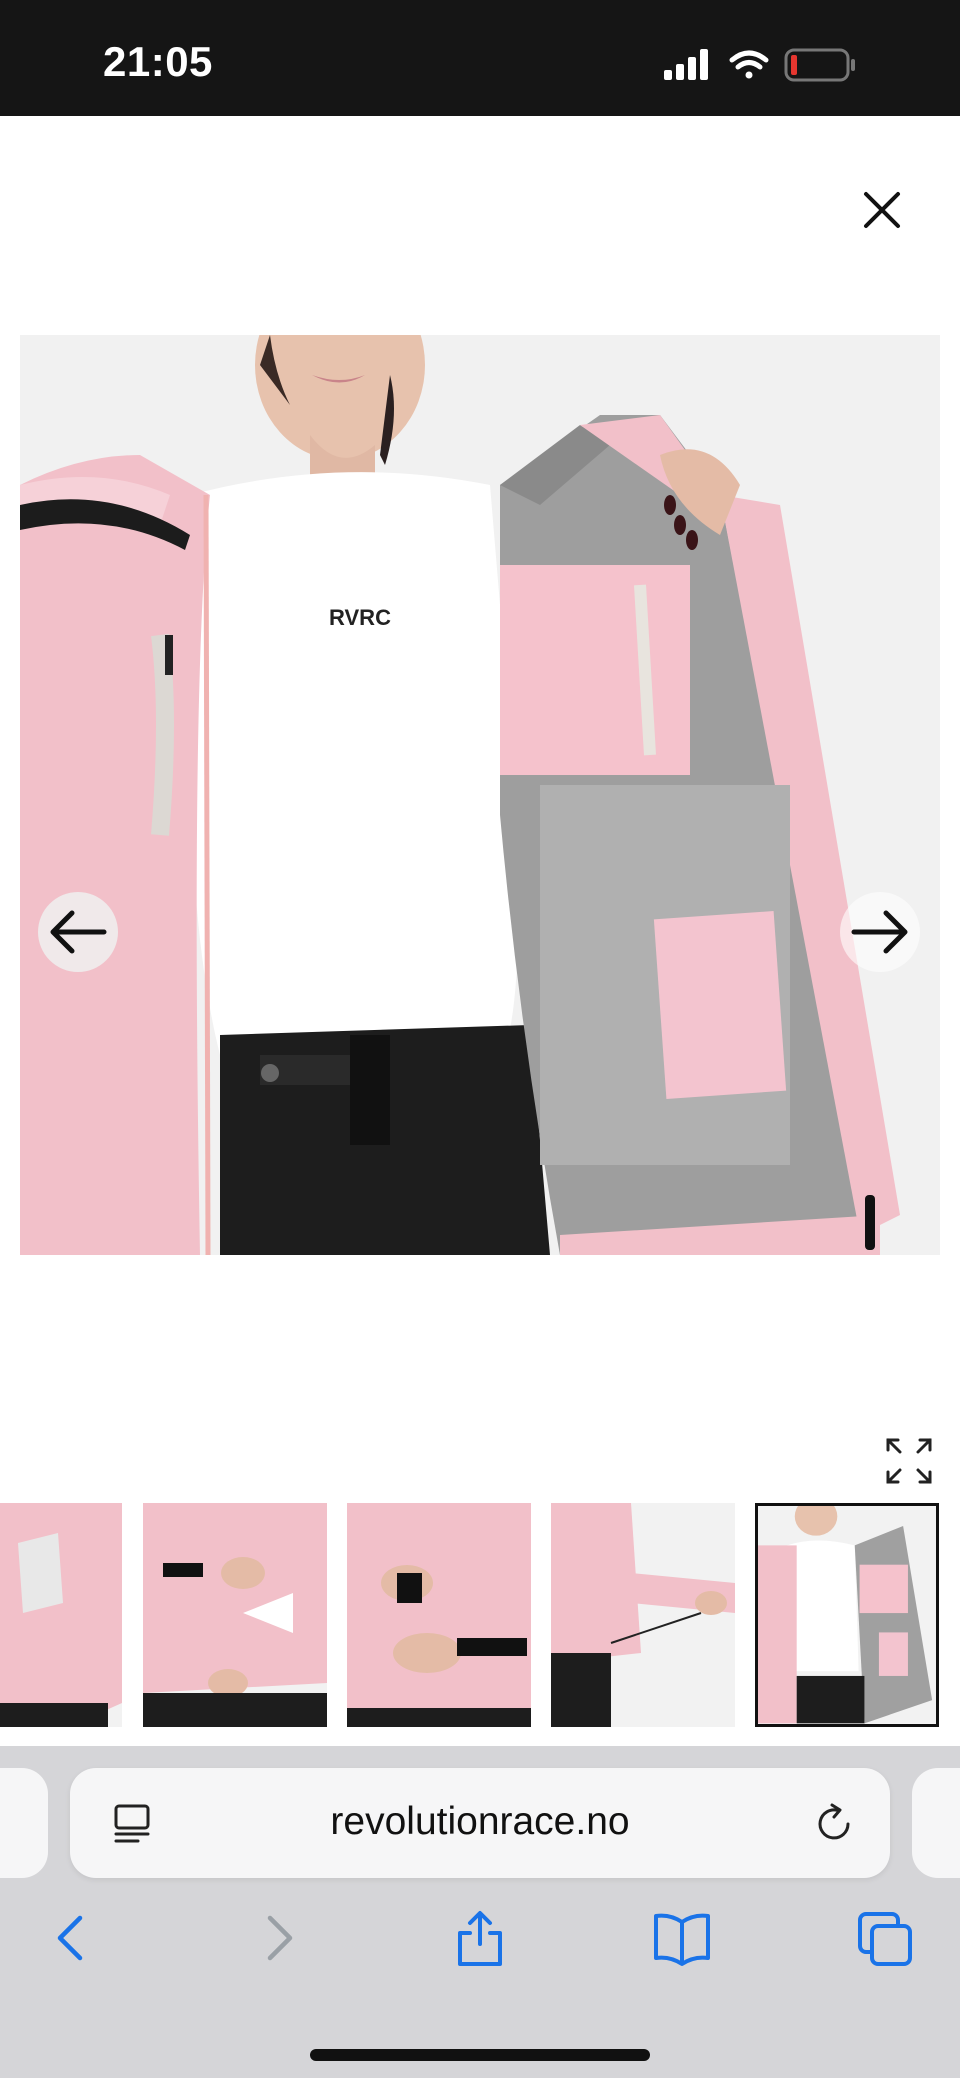 The height and width of the screenshot is (2078, 960). Describe the element at coordinates (480, 58) in the screenshot. I see `status-bar: 21:05` at that location.